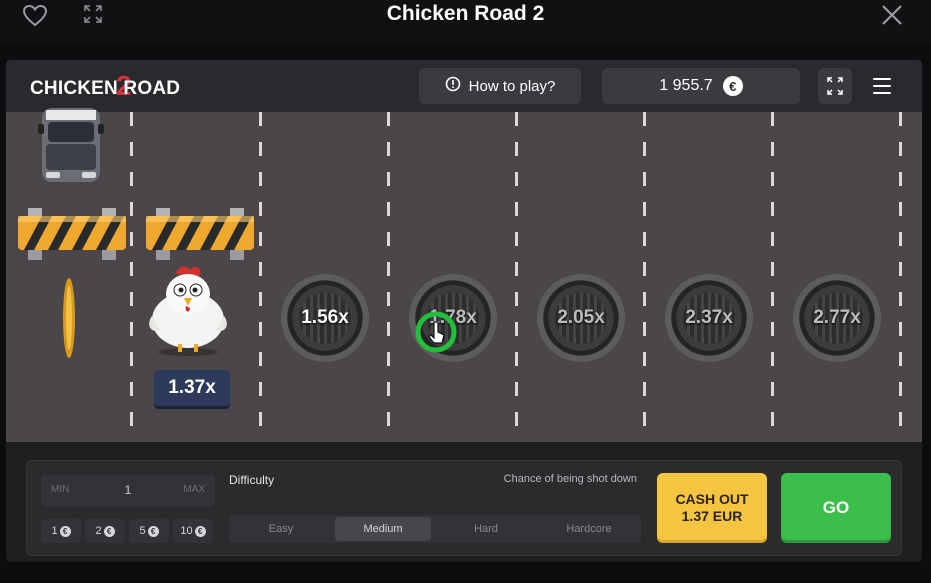  I want to click on logo-text: CHICKEN ROAD, so click(105, 88).